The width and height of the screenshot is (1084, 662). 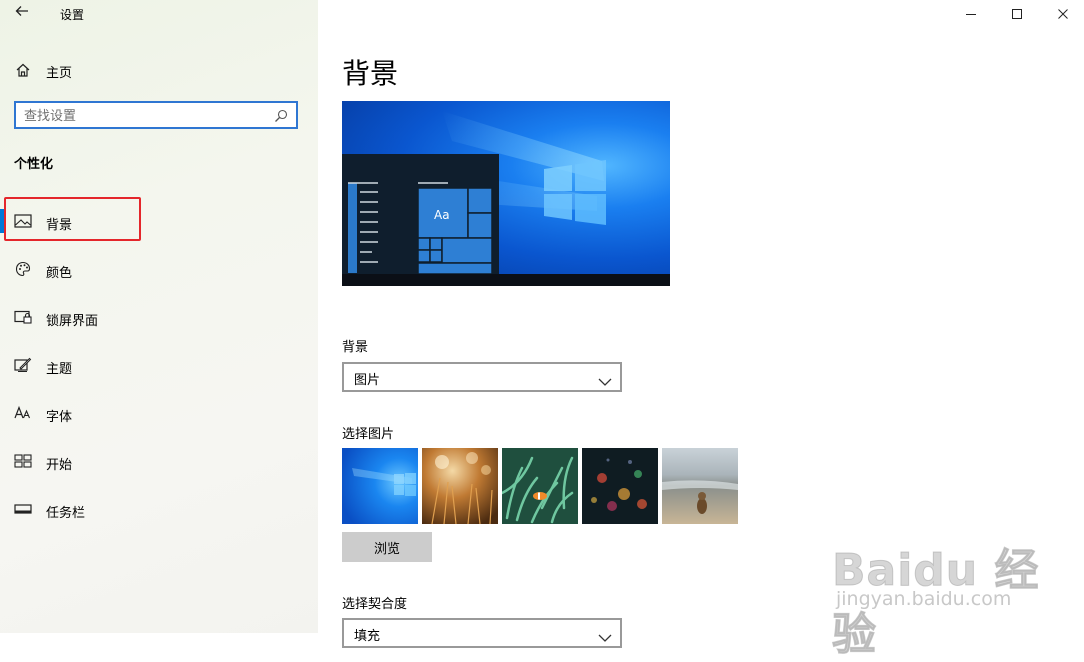 I want to click on sidebar-item-label: 开始, so click(x=59, y=465).